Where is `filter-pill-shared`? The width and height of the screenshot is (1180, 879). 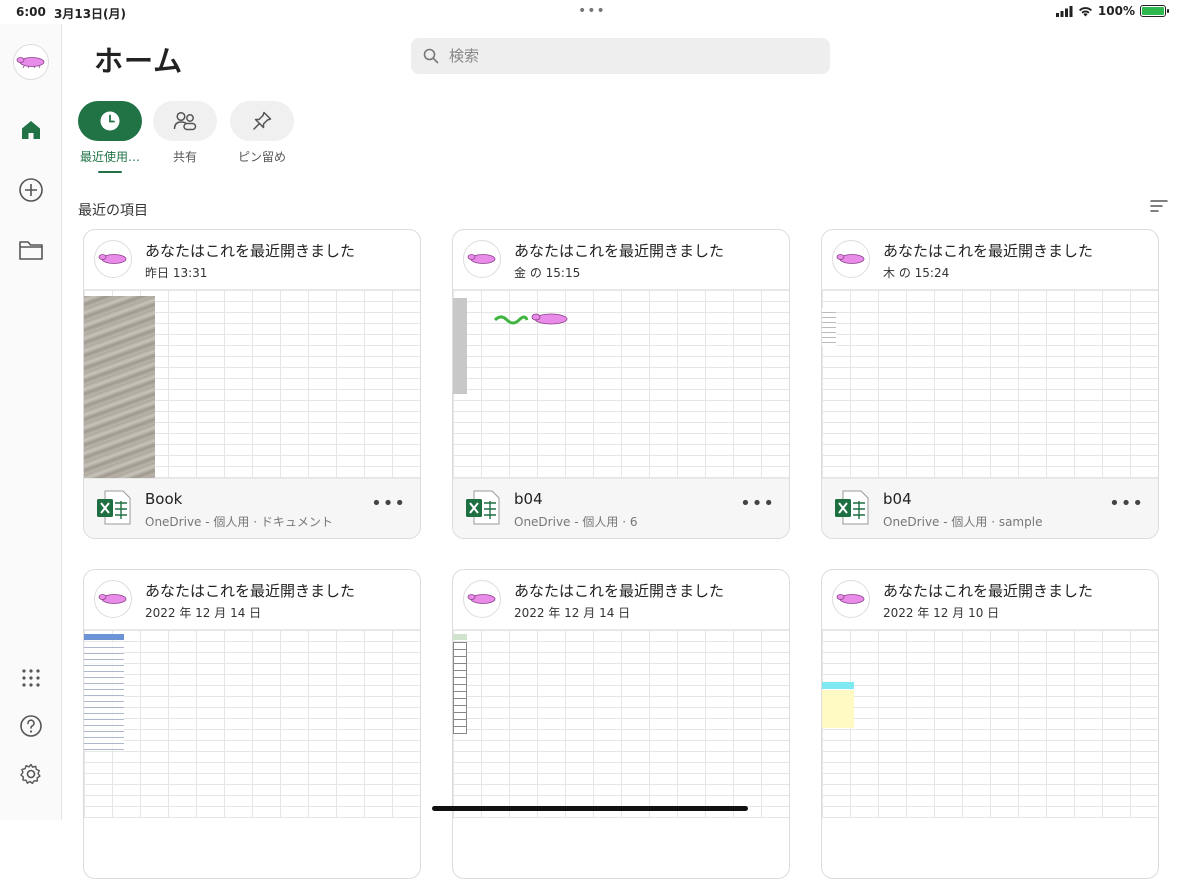 filter-pill-shared is located at coordinates (185, 121).